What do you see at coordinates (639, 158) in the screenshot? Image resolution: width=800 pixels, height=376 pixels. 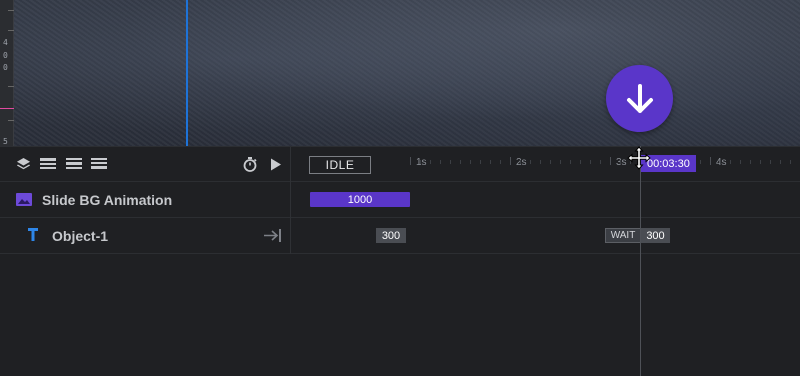 I see `move-cursor-icon` at bounding box center [639, 158].